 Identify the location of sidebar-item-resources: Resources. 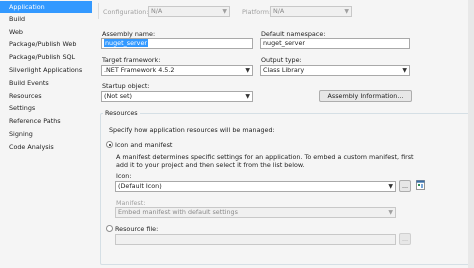
(46, 96).